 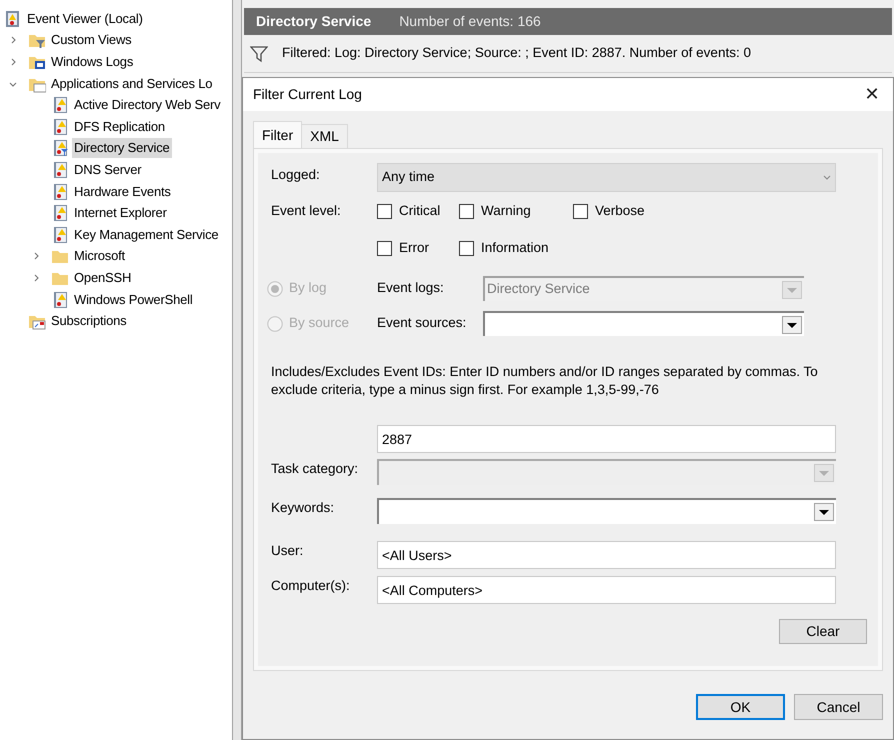 I want to click on tree-item: Applications and Services Lo, so click(x=131, y=84).